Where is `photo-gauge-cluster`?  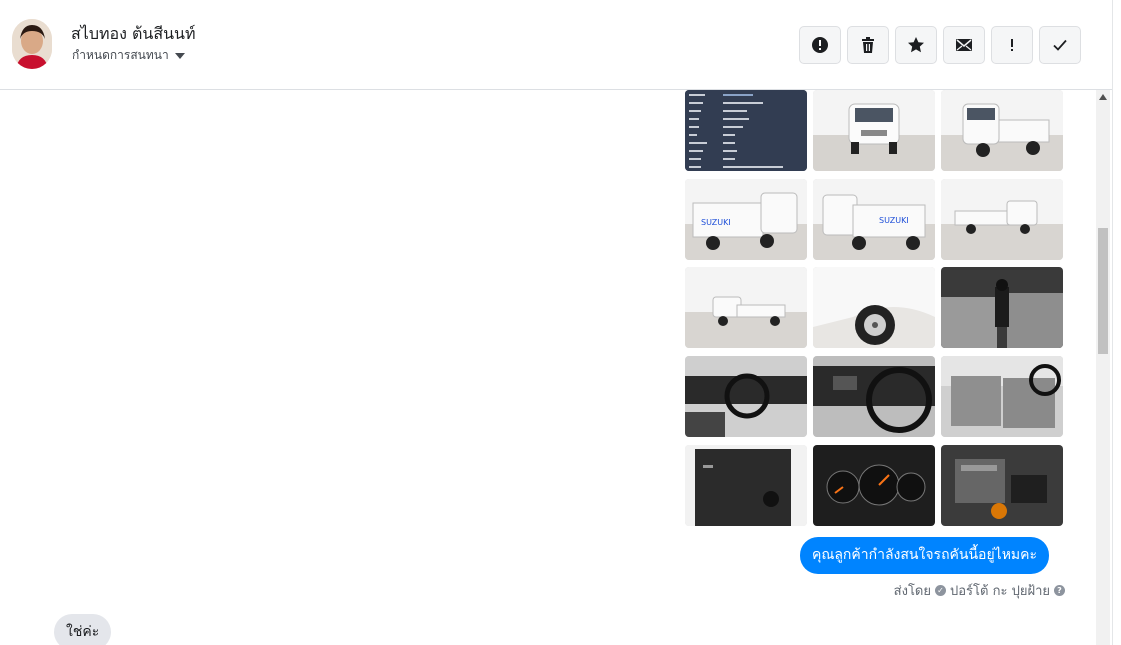
photo-gauge-cluster is located at coordinates (874, 485).